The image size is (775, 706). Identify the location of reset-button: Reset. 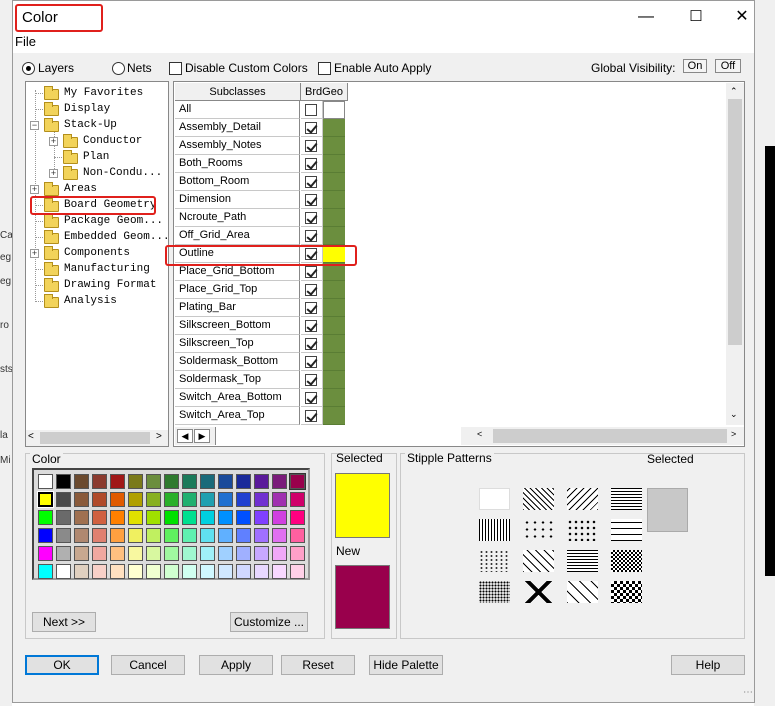
(318, 665).